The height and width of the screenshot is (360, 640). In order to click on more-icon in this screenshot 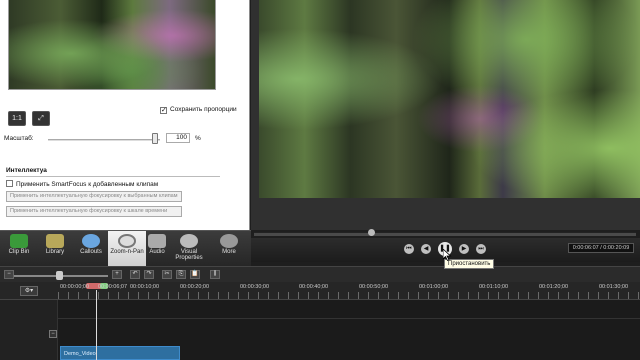, I will do `click(229, 241)`.